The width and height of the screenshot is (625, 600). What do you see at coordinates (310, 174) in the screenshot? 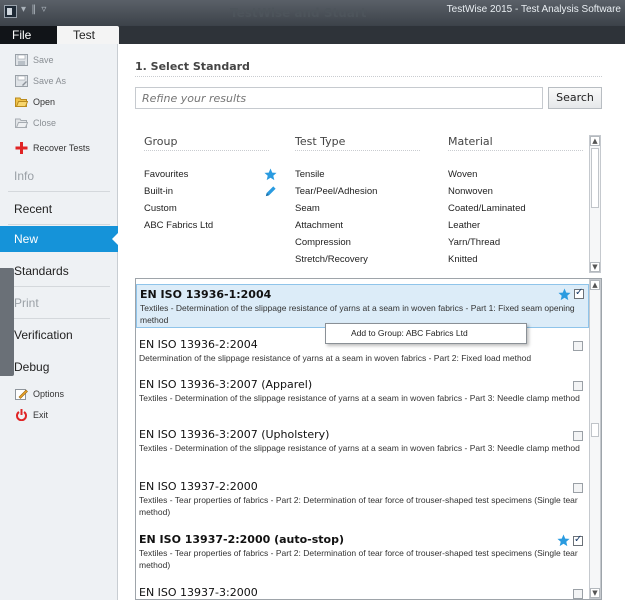
I see `test-type-item-tensile: Tensile` at bounding box center [310, 174].